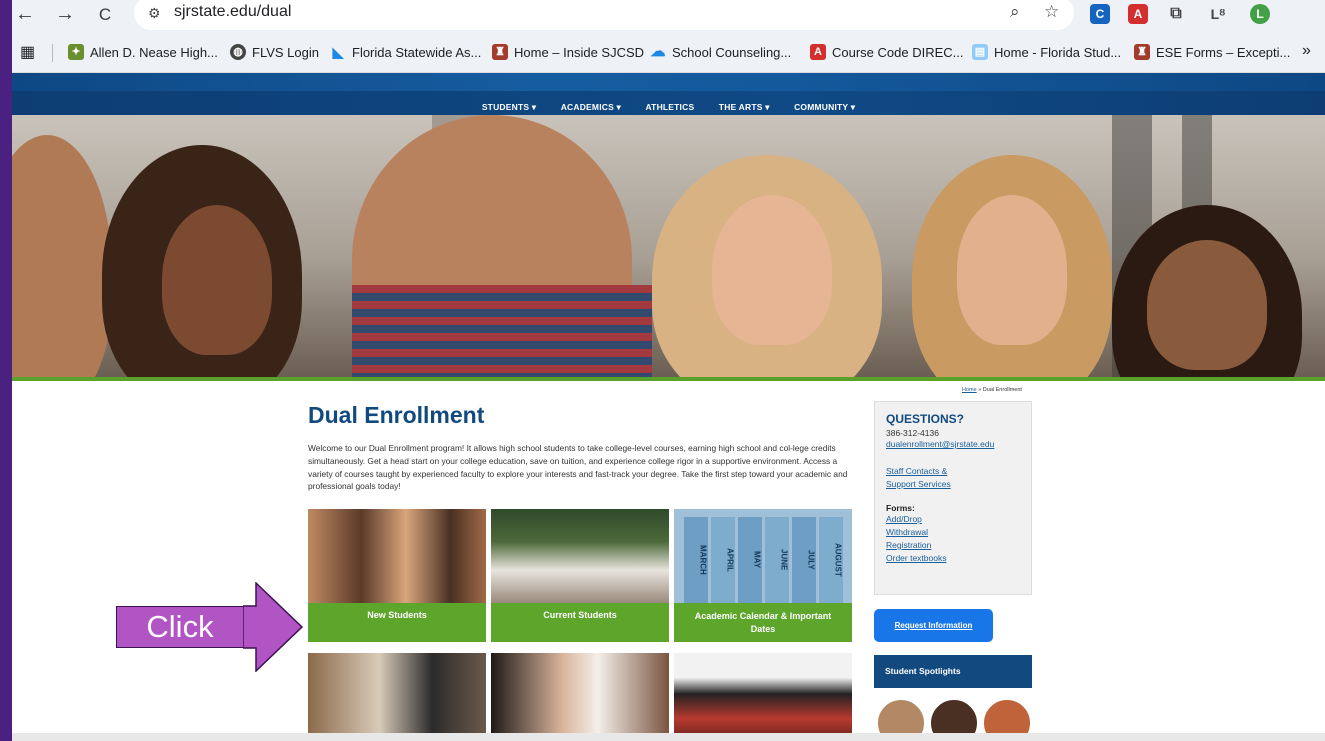  What do you see at coordinates (830, 560) in the screenshot?
I see `binder-spine: AUGUST` at bounding box center [830, 560].